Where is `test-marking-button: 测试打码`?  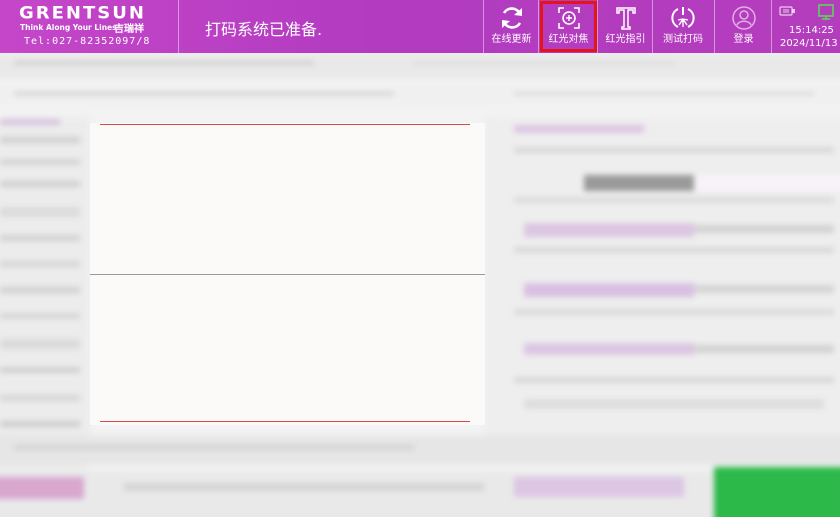
test-marking-button: 测试打码 is located at coordinates (682, 26).